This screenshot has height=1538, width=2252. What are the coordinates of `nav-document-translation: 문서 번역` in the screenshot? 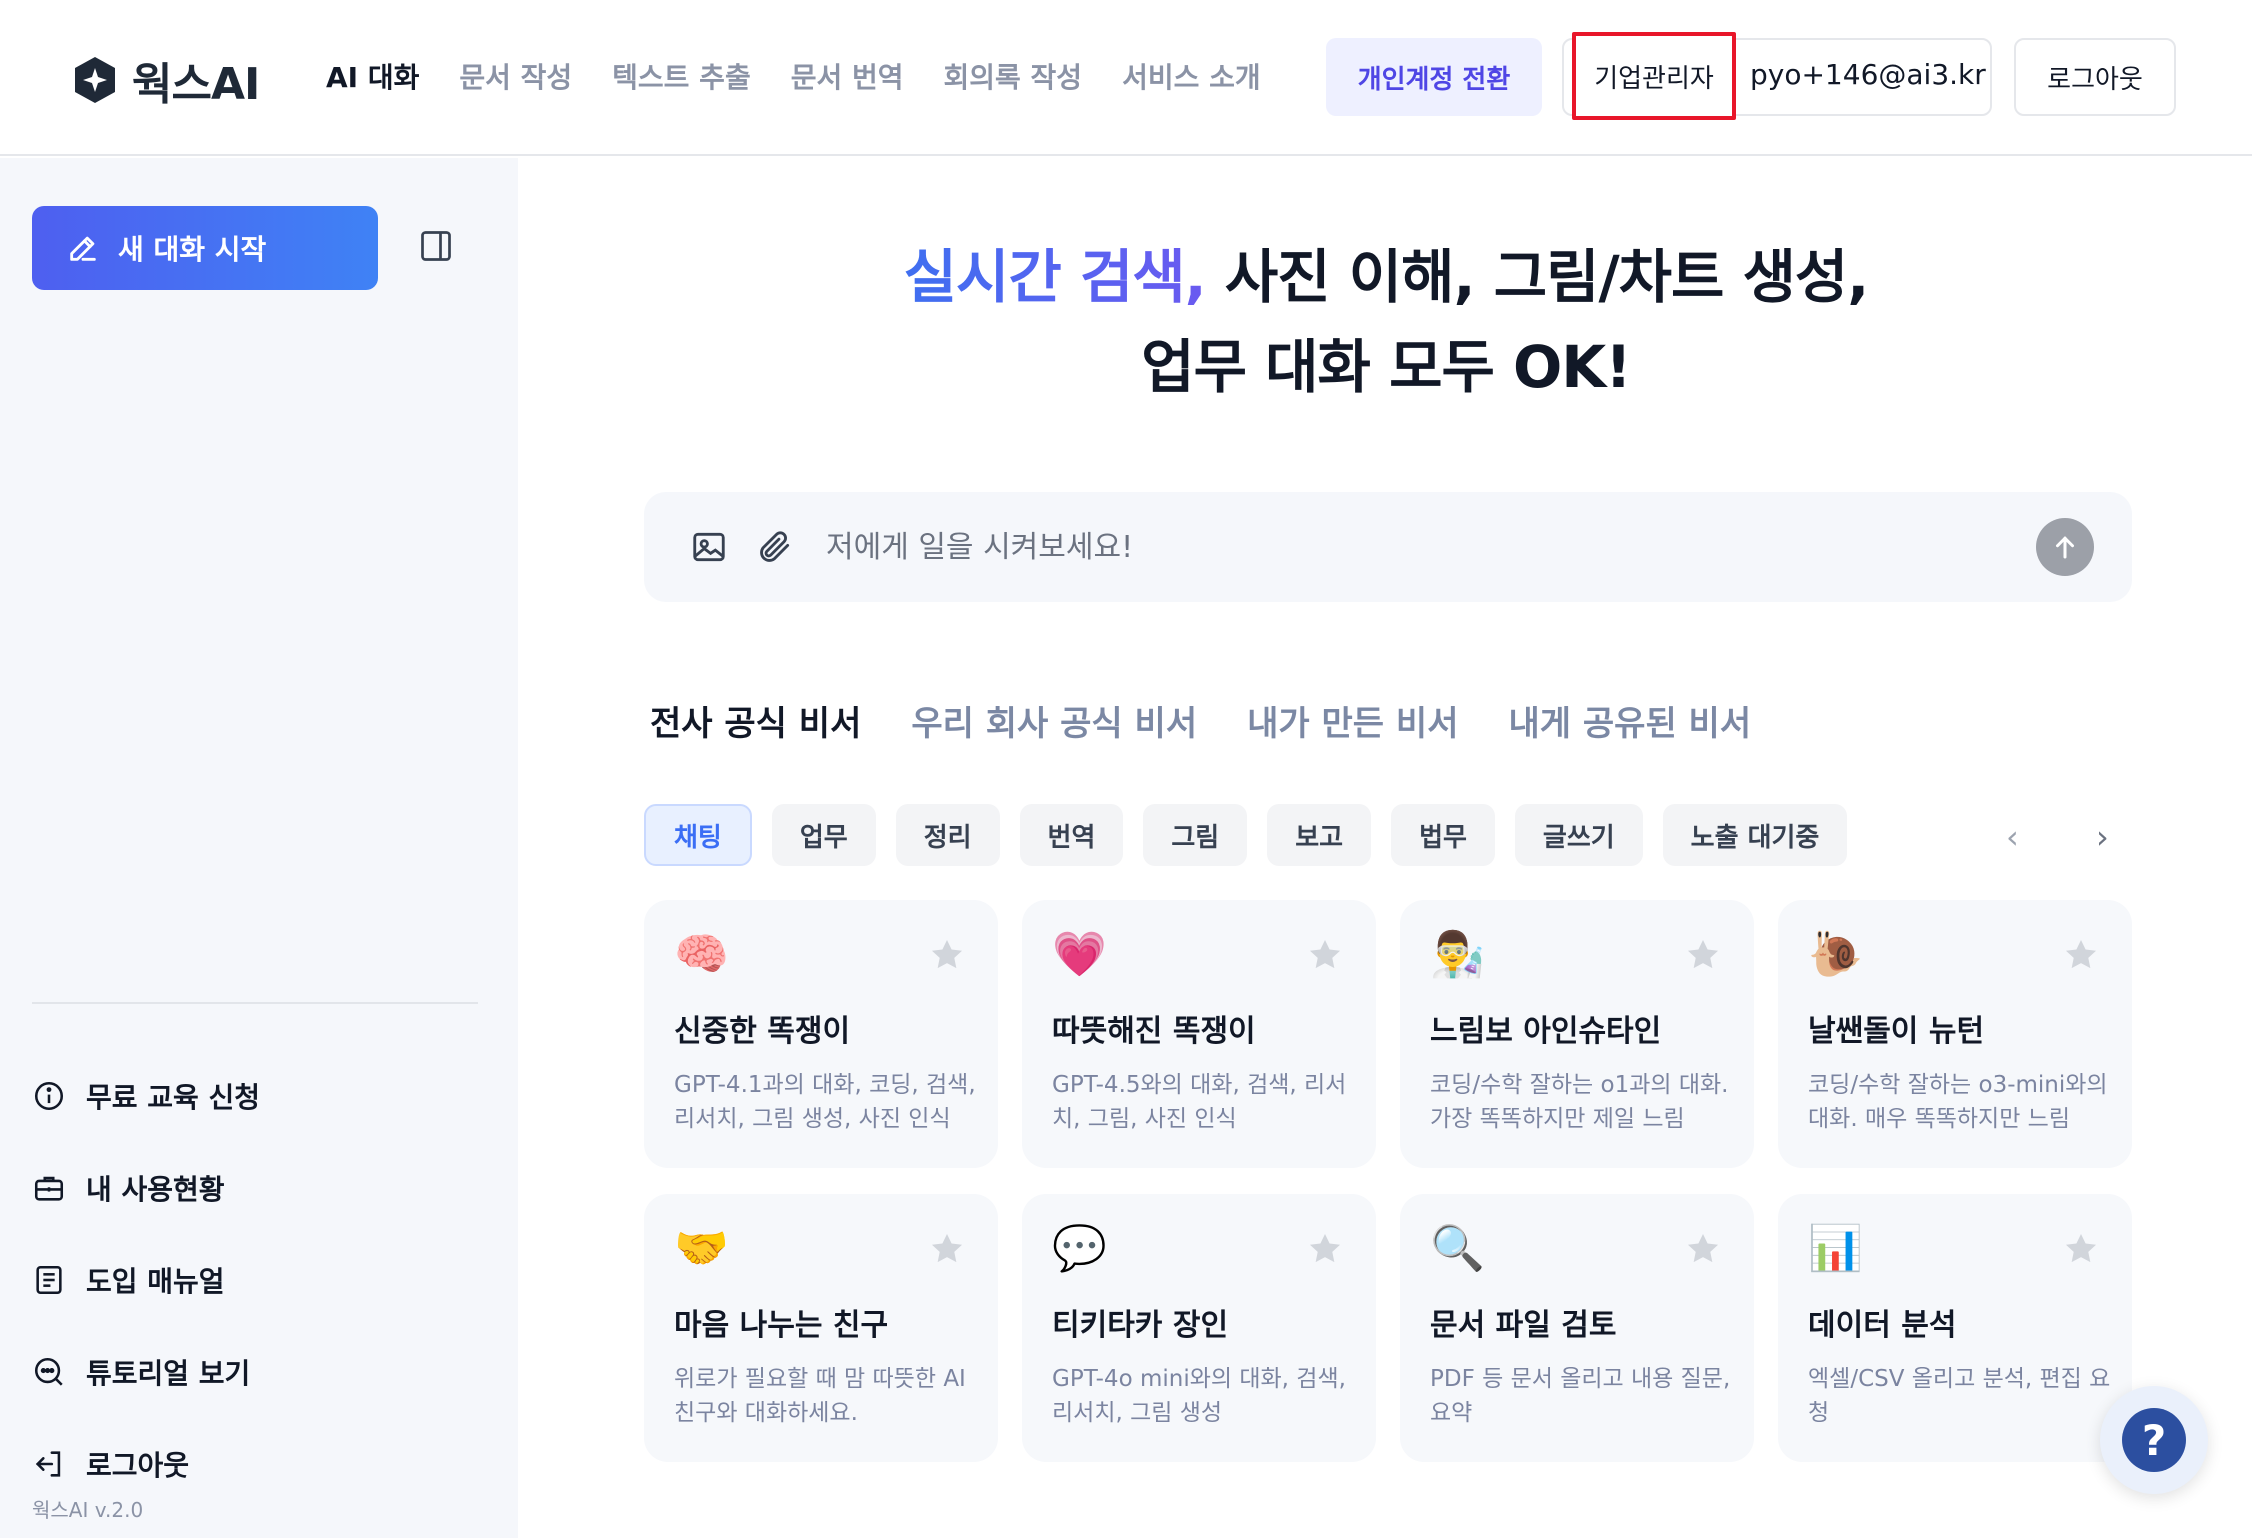 It's located at (847, 76).